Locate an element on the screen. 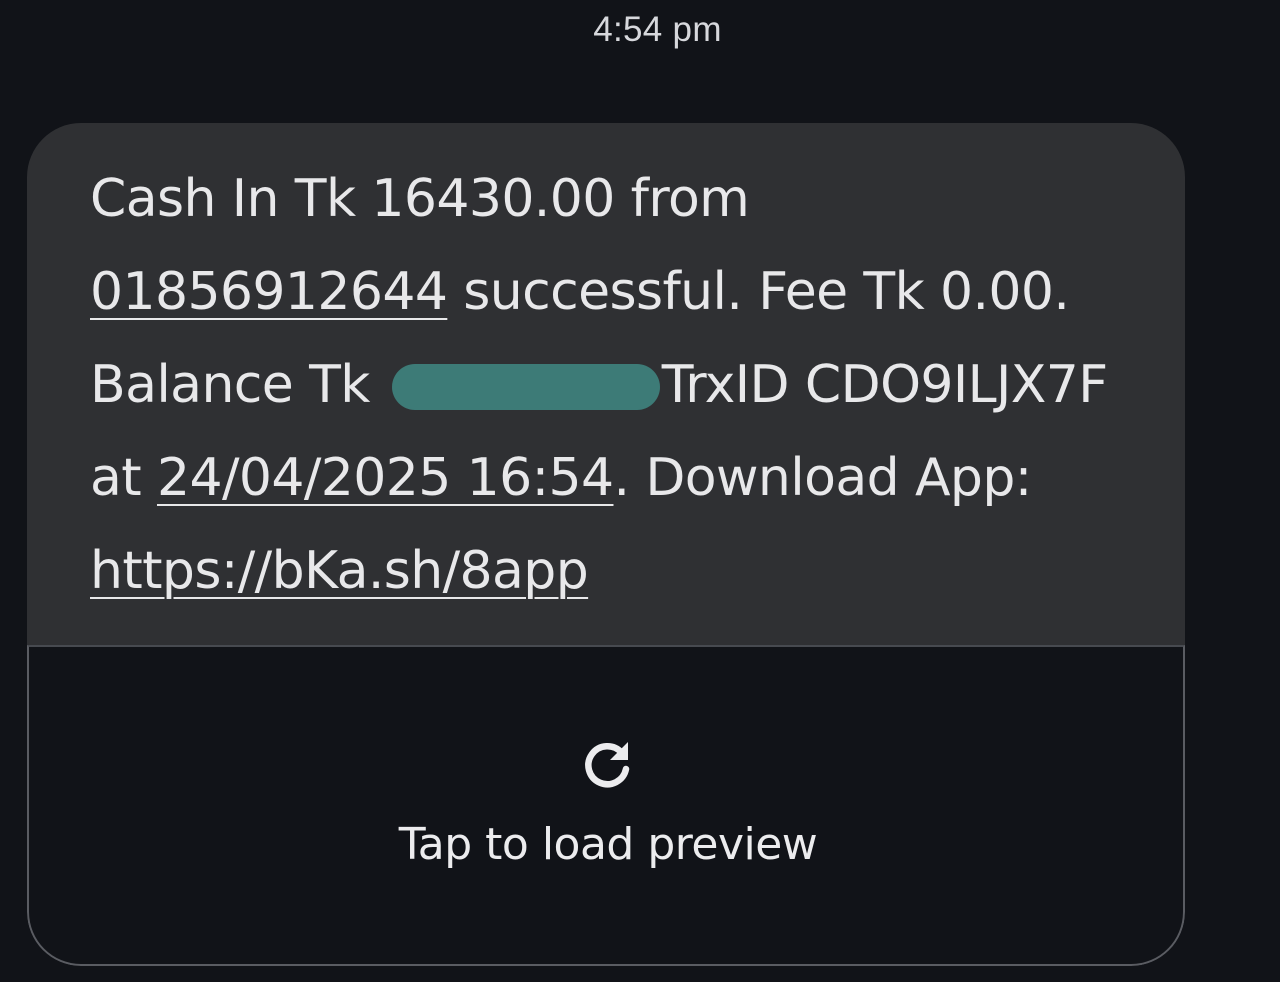 The image size is (1280, 982). reload-icon is located at coordinates (607, 765).